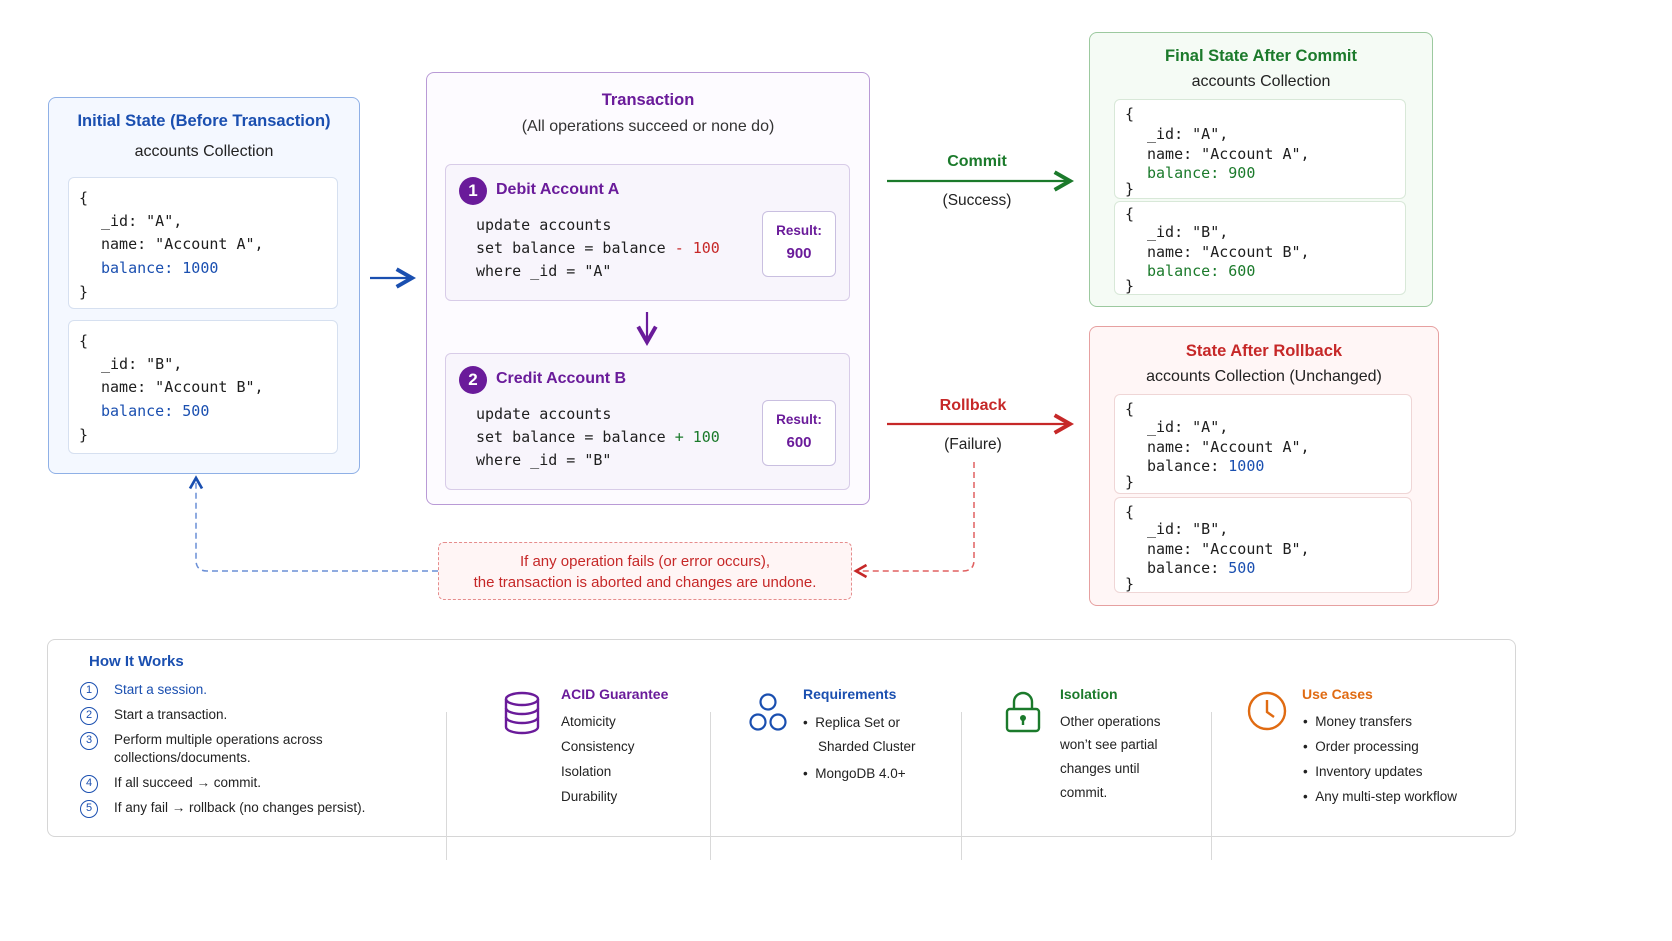  Describe the element at coordinates (1358, 721) in the screenshot. I see `usecase-item: • Money transfers` at that location.